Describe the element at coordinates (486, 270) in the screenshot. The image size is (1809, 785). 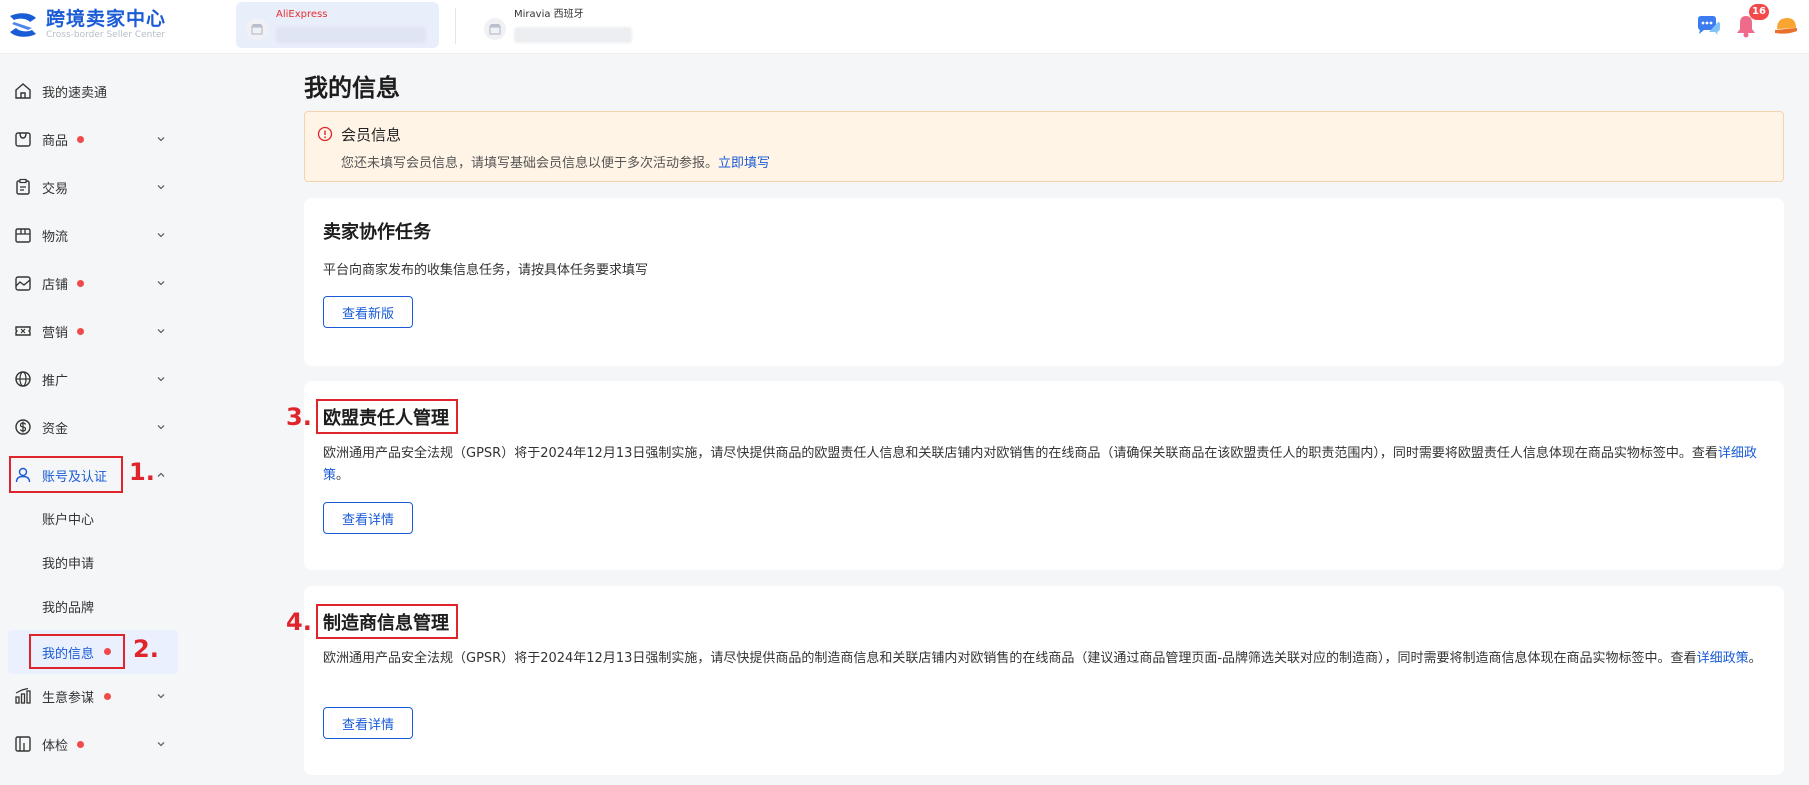
I see `card-description: 平台向商家发布的收集信息任务，请按具体任务要求填写` at that location.